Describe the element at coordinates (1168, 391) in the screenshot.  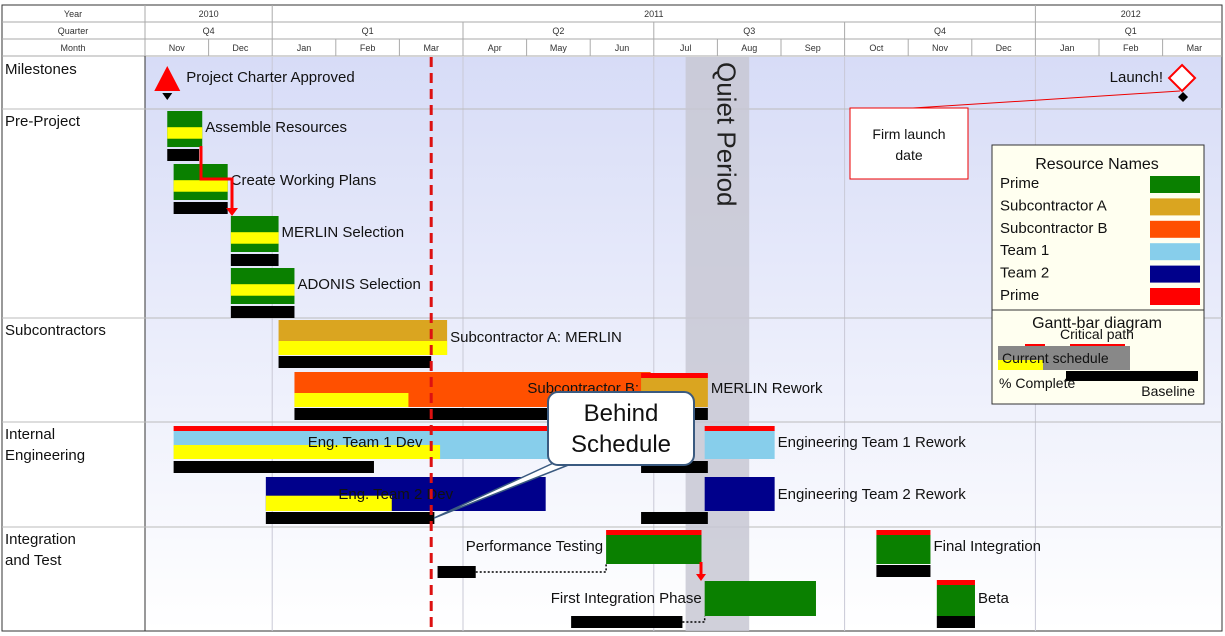
I see `legend-item-label: Baseline` at that location.